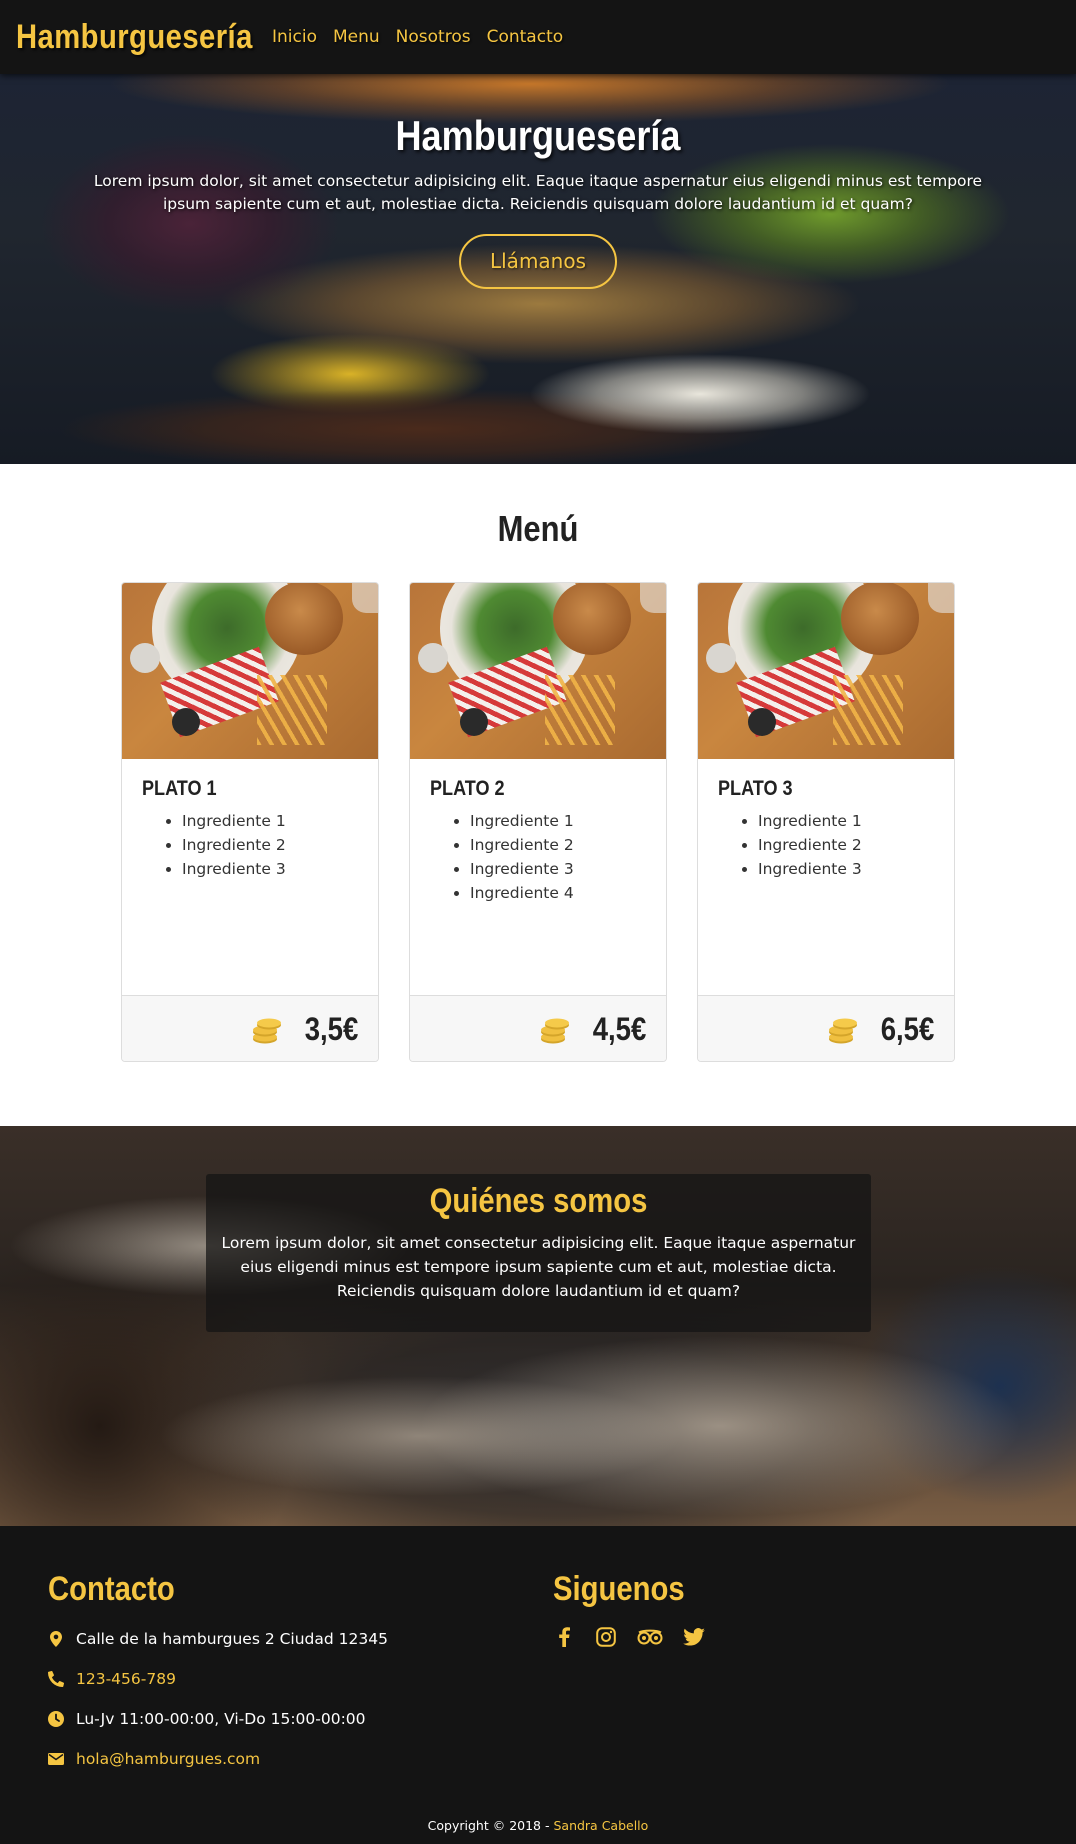 Image resolution: width=1076 pixels, height=1844 pixels. I want to click on address-row: Calle de la hamburgues 2 Ciudad 12345, so click(218, 1639).